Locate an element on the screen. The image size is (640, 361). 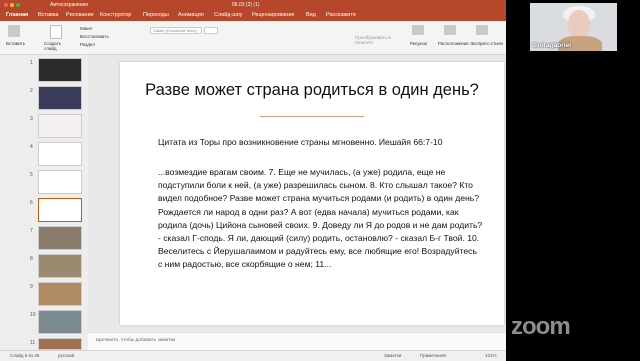
layout-button: Макет is located at coordinates (86, 28).